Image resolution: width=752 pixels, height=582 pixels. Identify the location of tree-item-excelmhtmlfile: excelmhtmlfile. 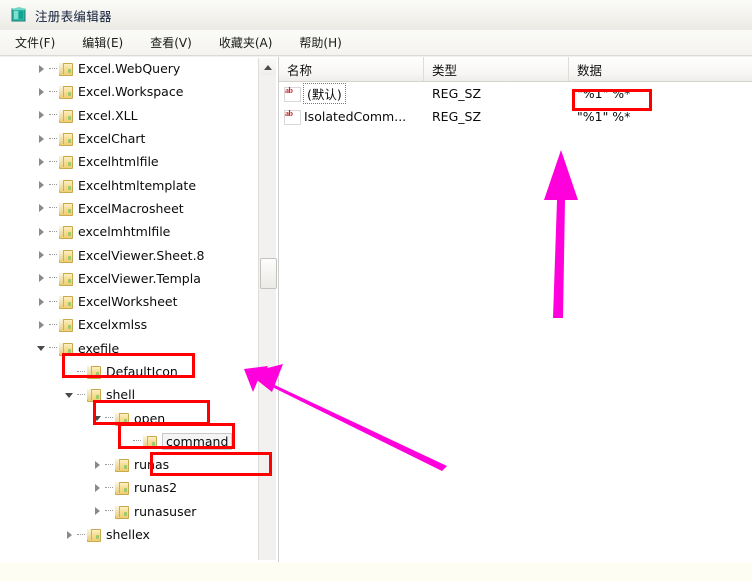
(129, 231).